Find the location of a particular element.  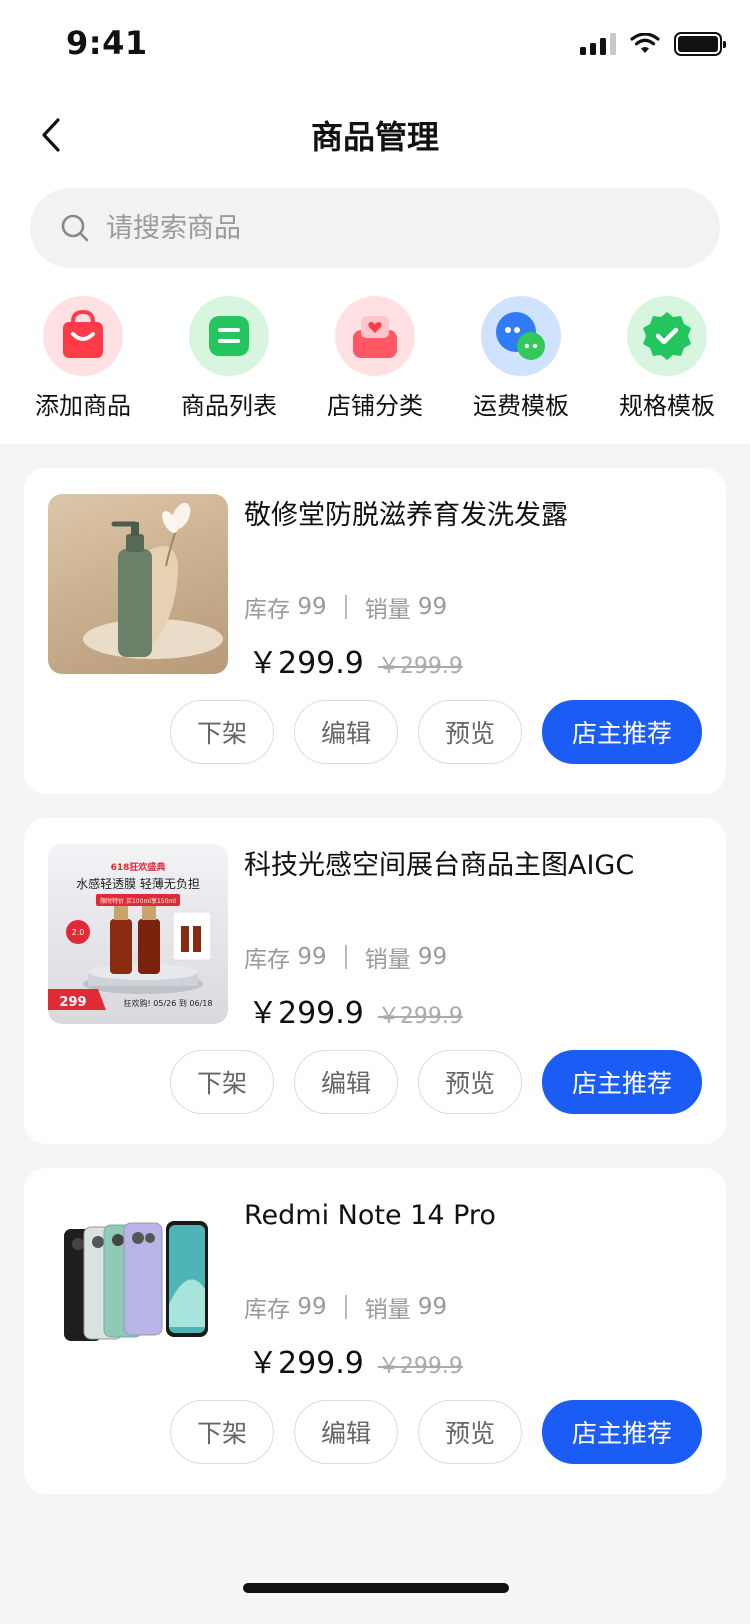

product-name: 科技光感空间展台商品主图AIGC is located at coordinates (439, 865).